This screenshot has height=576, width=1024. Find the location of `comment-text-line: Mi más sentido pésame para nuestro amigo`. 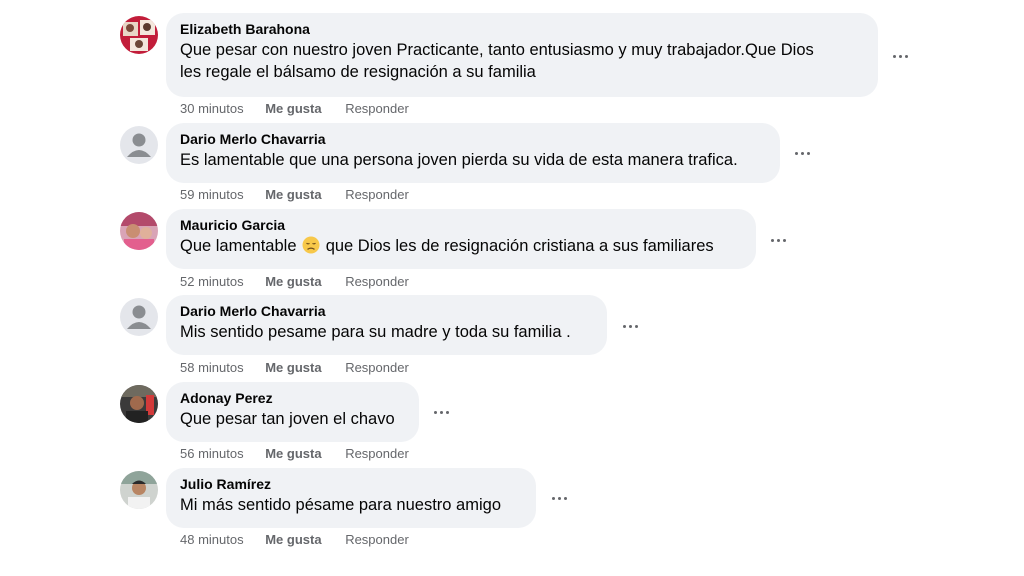

comment-text-line: Mi más sentido pésame para nuestro amigo is located at coordinates (340, 505).